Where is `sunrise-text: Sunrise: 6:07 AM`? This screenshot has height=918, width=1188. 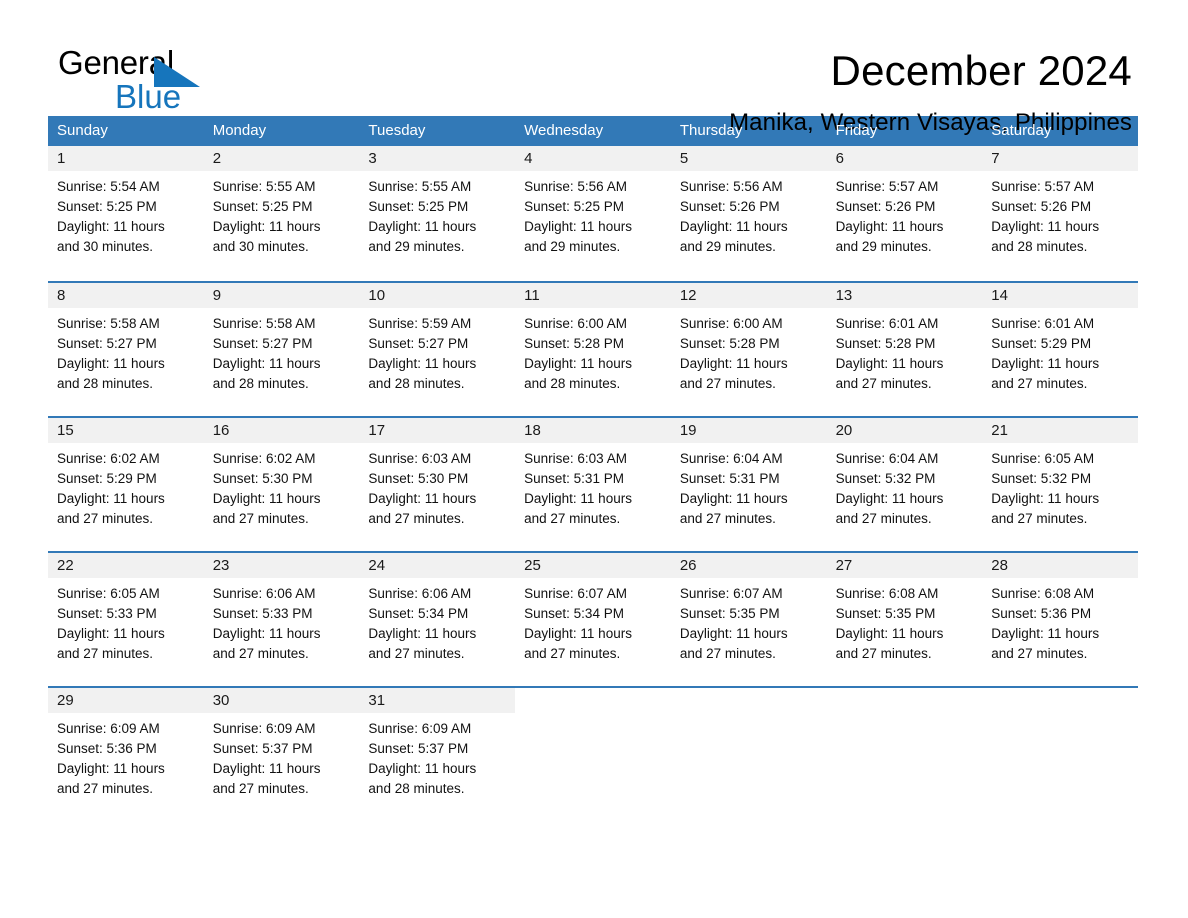 sunrise-text: Sunrise: 6:07 AM is located at coordinates (731, 593).